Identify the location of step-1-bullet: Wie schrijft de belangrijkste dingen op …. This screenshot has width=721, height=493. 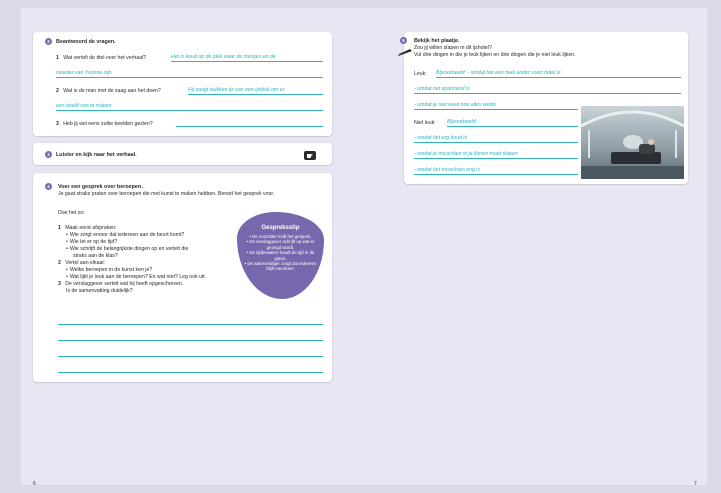
(127, 249).